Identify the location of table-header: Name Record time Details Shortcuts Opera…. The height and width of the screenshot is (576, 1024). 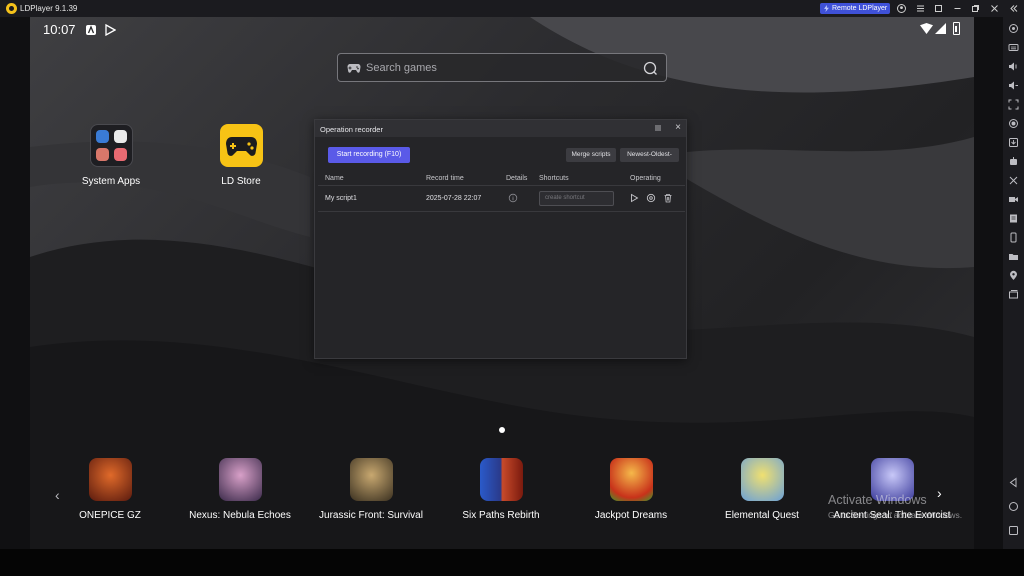
(501, 178).